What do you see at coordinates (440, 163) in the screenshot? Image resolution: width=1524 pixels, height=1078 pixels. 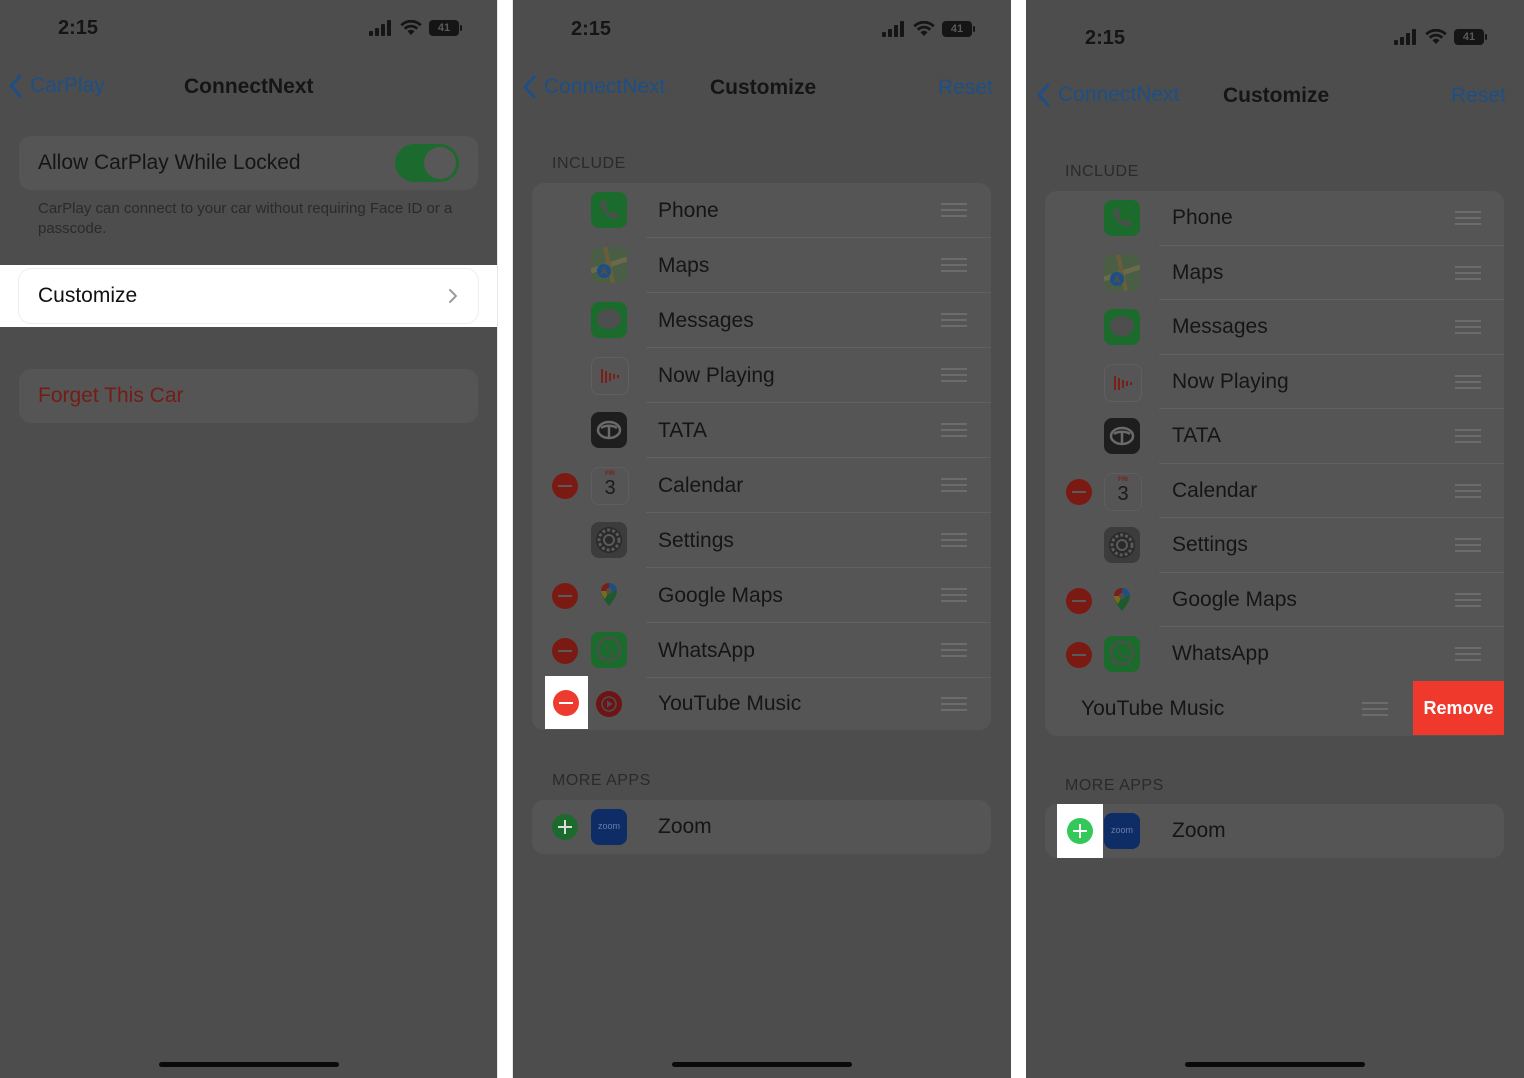 I see `toggle-knob` at bounding box center [440, 163].